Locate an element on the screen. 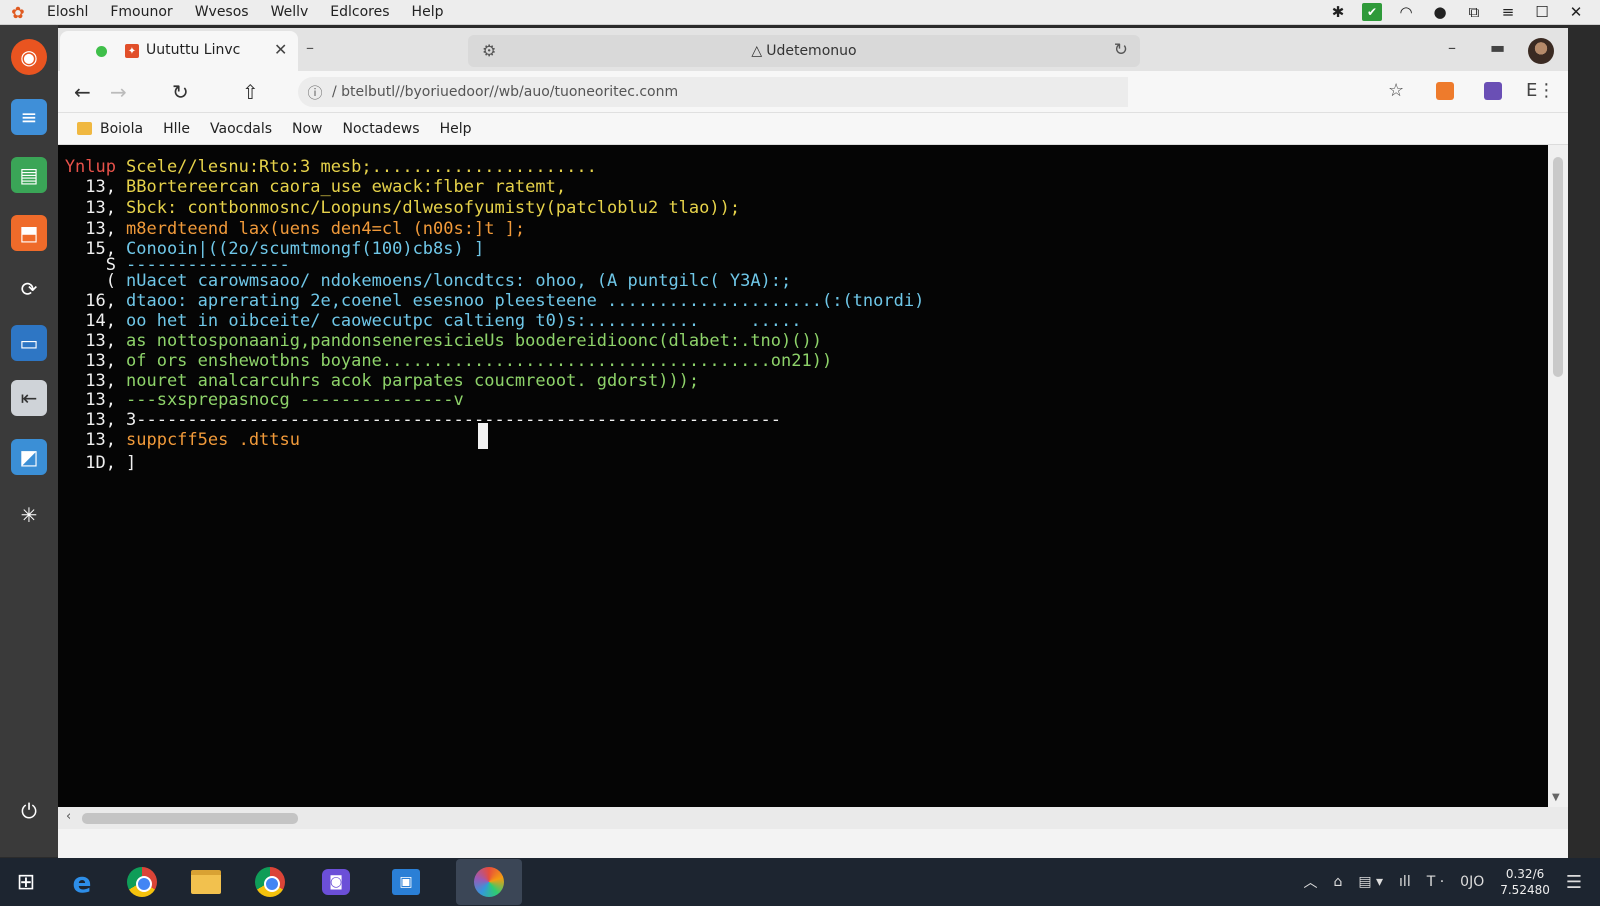 The height and width of the screenshot is (906, 1600). menu-item: Help is located at coordinates (428, 12).